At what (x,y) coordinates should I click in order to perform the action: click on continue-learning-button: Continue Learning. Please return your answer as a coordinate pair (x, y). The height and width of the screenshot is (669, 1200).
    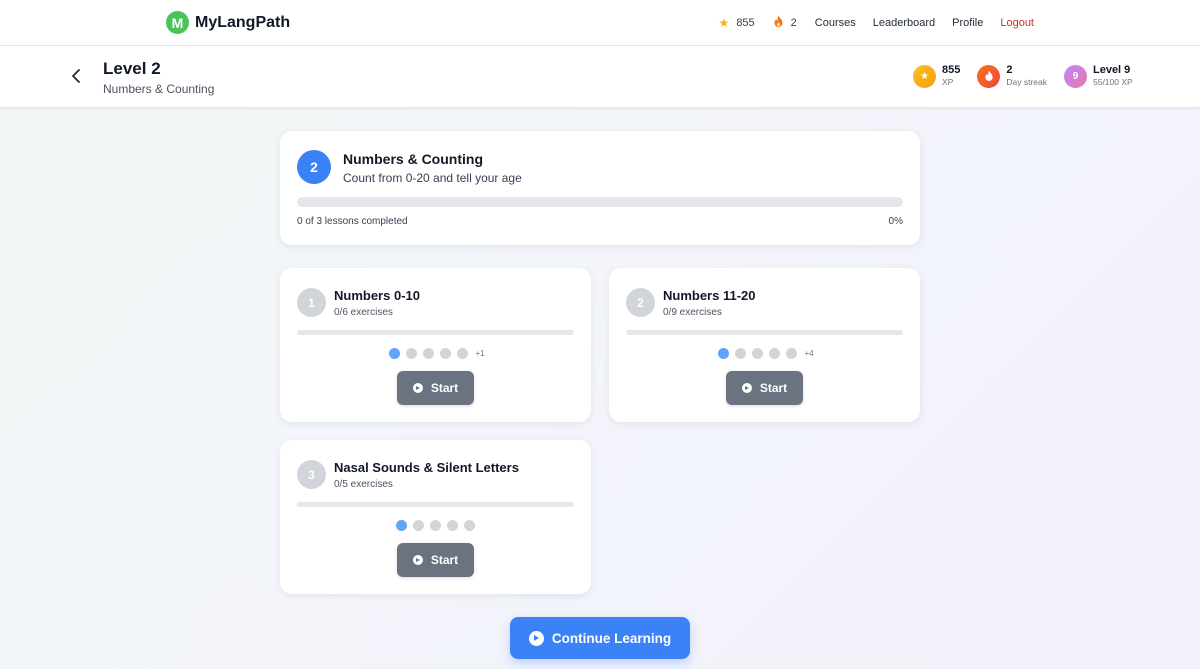
    Looking at the image, I should click on (600, 638).